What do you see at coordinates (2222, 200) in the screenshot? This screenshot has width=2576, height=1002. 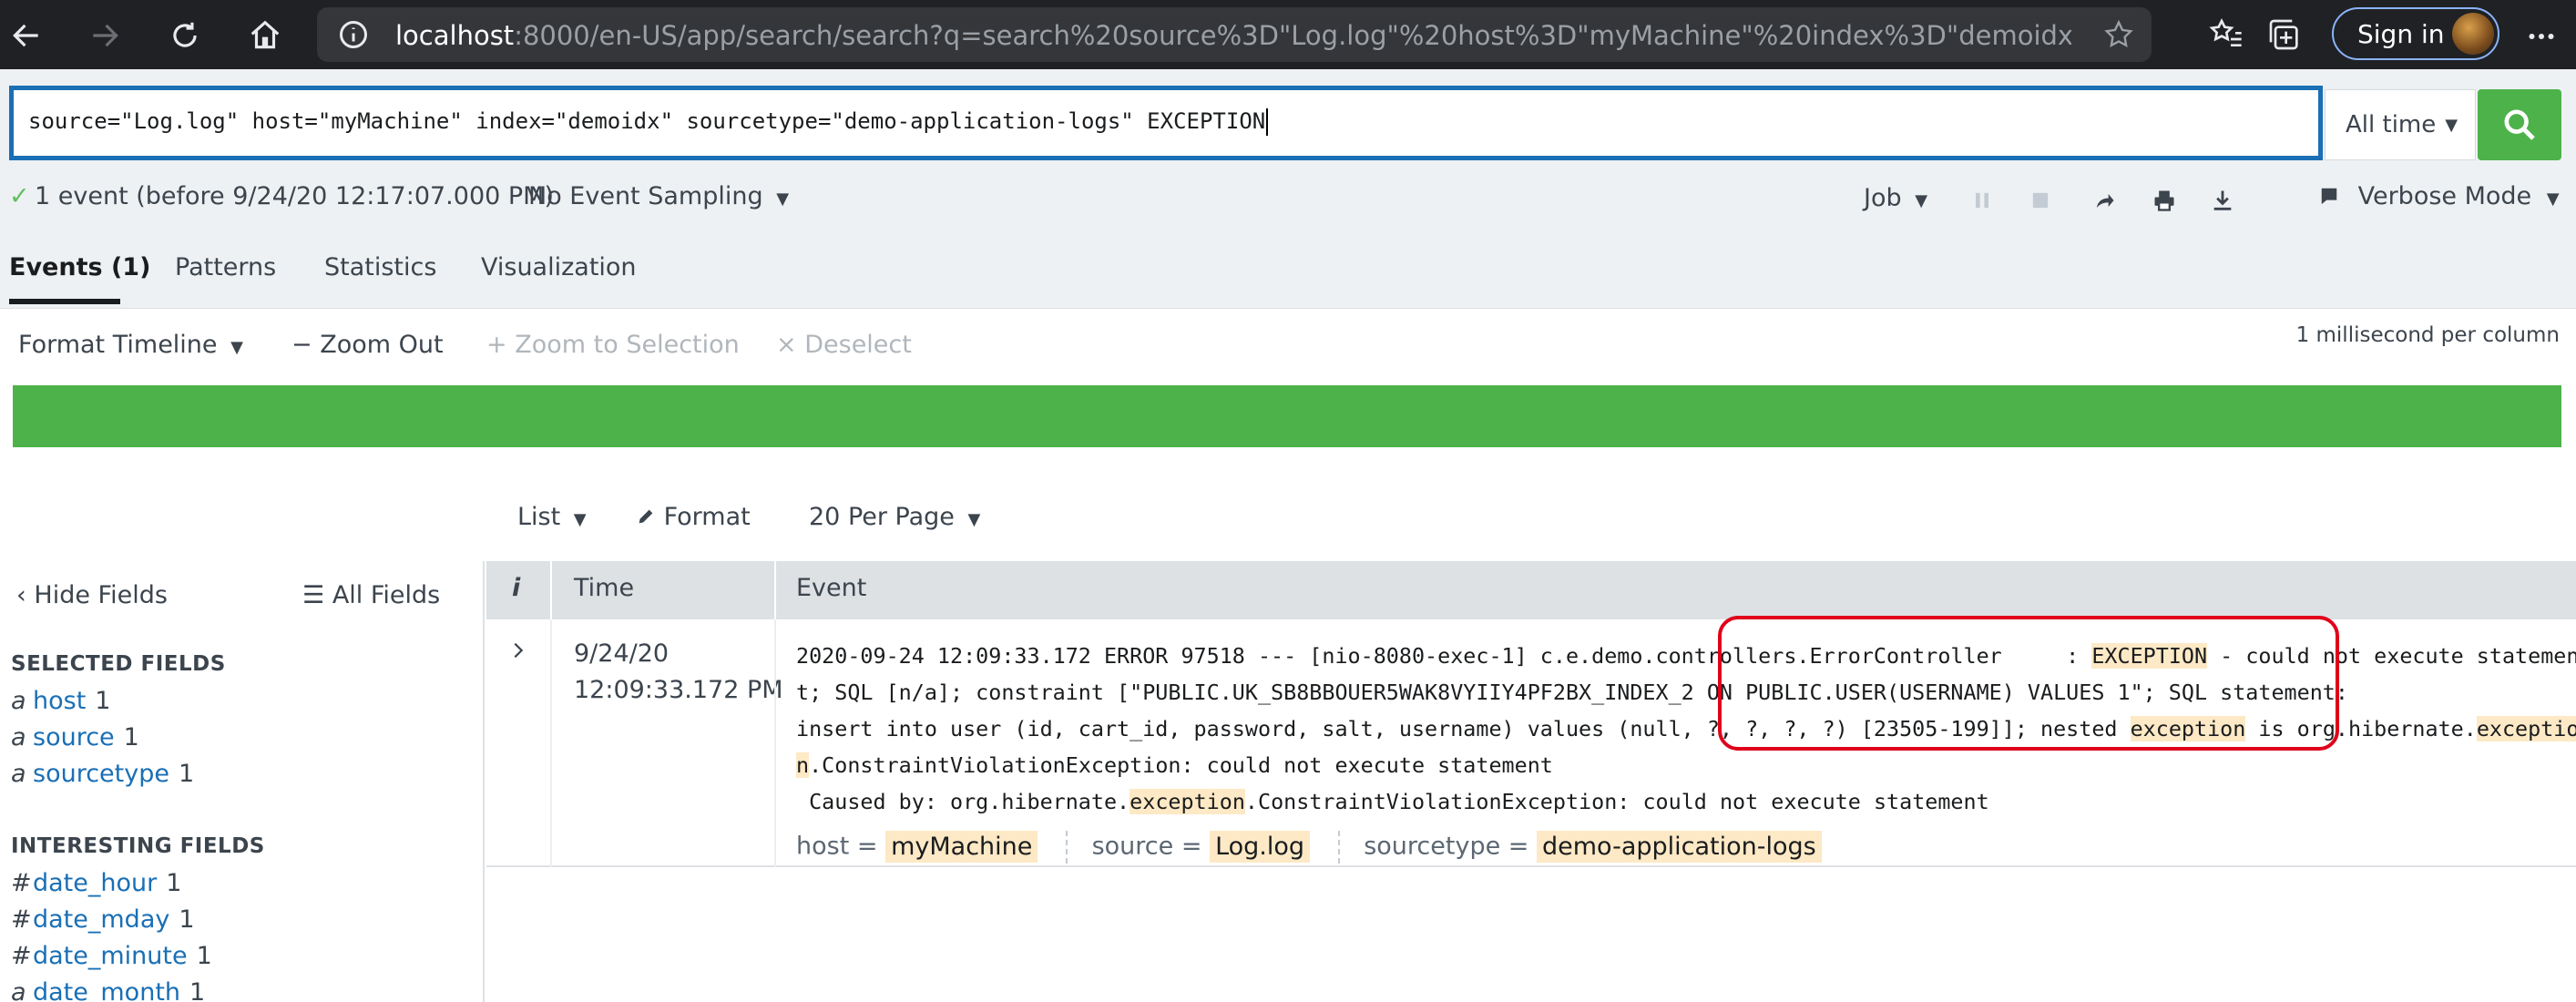 I see `export-icon` at bounding box center [2222, 200].